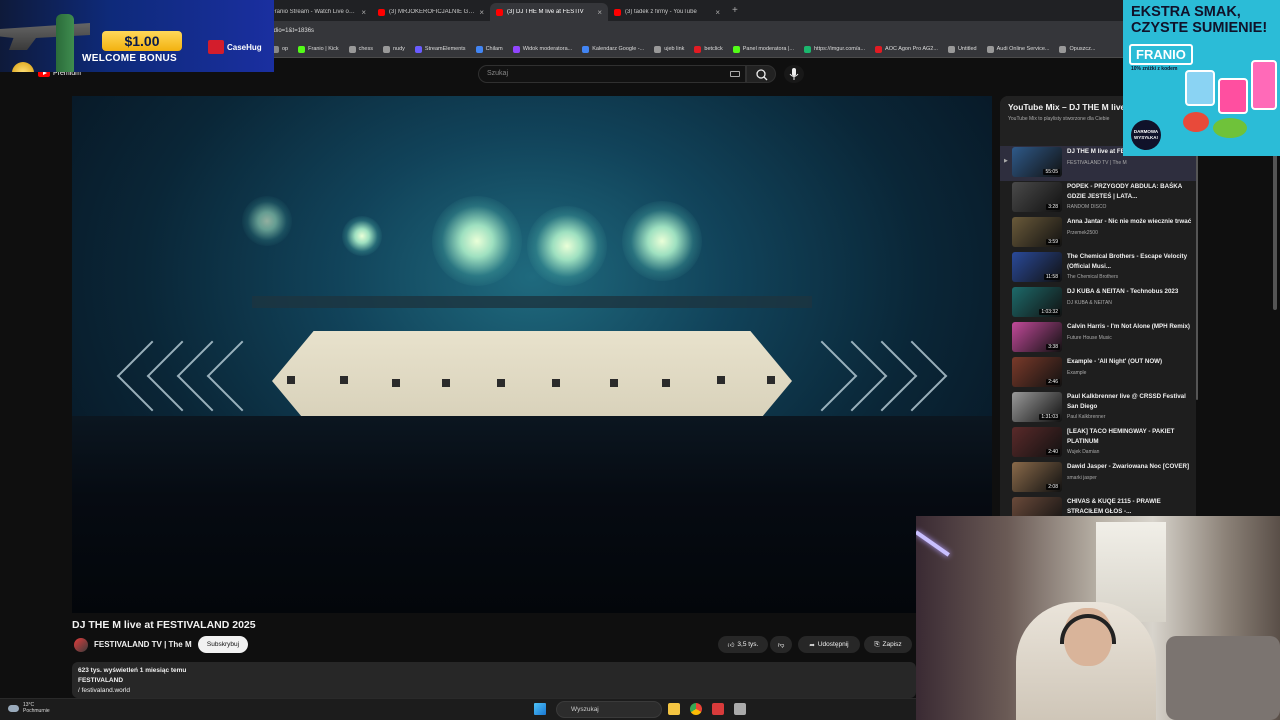 The height and width of the screenshot is (720, 1280). What do you see at coordinates (440, 49) in the screenshot?
I see `bookmark-item: StreamElements` at bounding box center [440, 49].